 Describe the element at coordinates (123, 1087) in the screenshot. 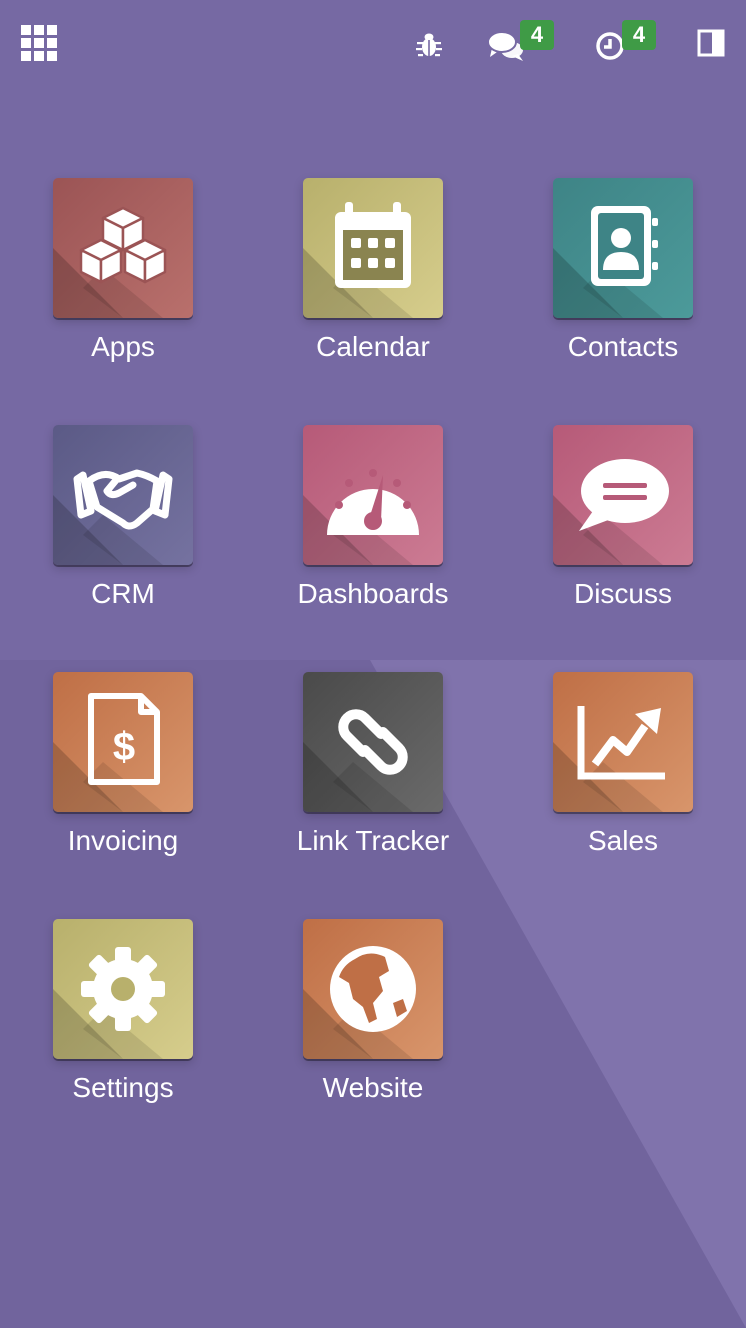

I see `app-label-settings: Settings` at that location.